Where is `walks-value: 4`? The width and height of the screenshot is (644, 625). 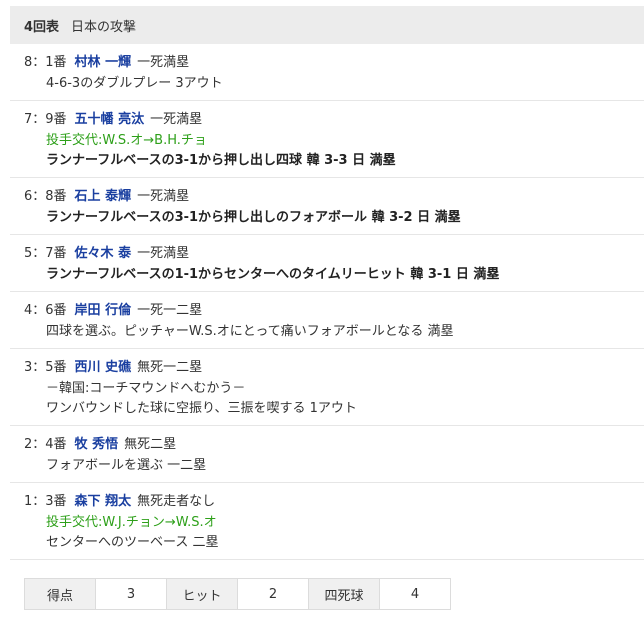 walks-value: 4 is located at coordinates (415, 594).